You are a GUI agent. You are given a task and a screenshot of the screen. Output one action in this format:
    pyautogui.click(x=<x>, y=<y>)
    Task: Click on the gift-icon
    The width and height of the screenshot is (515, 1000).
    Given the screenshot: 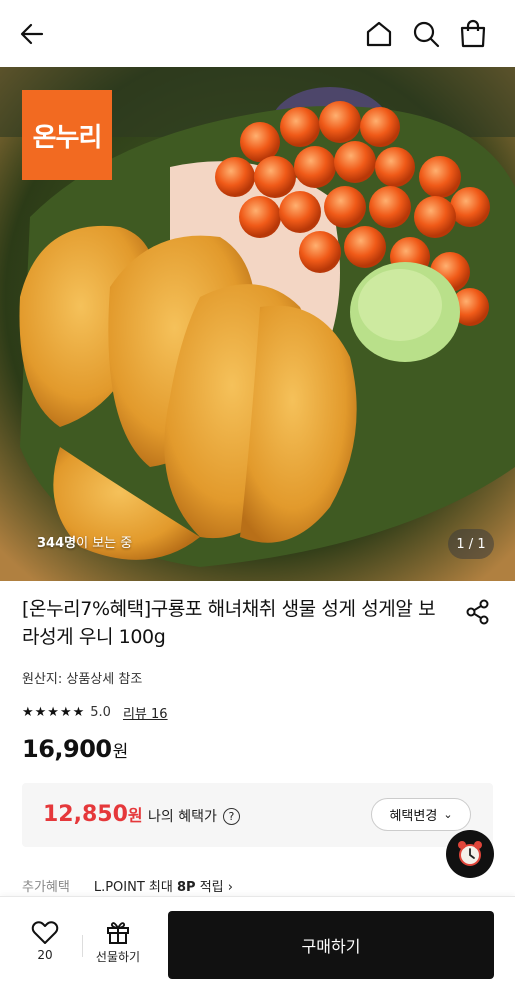 What is the action you would take?
    pyautogui.click(x=118, y=933)
    